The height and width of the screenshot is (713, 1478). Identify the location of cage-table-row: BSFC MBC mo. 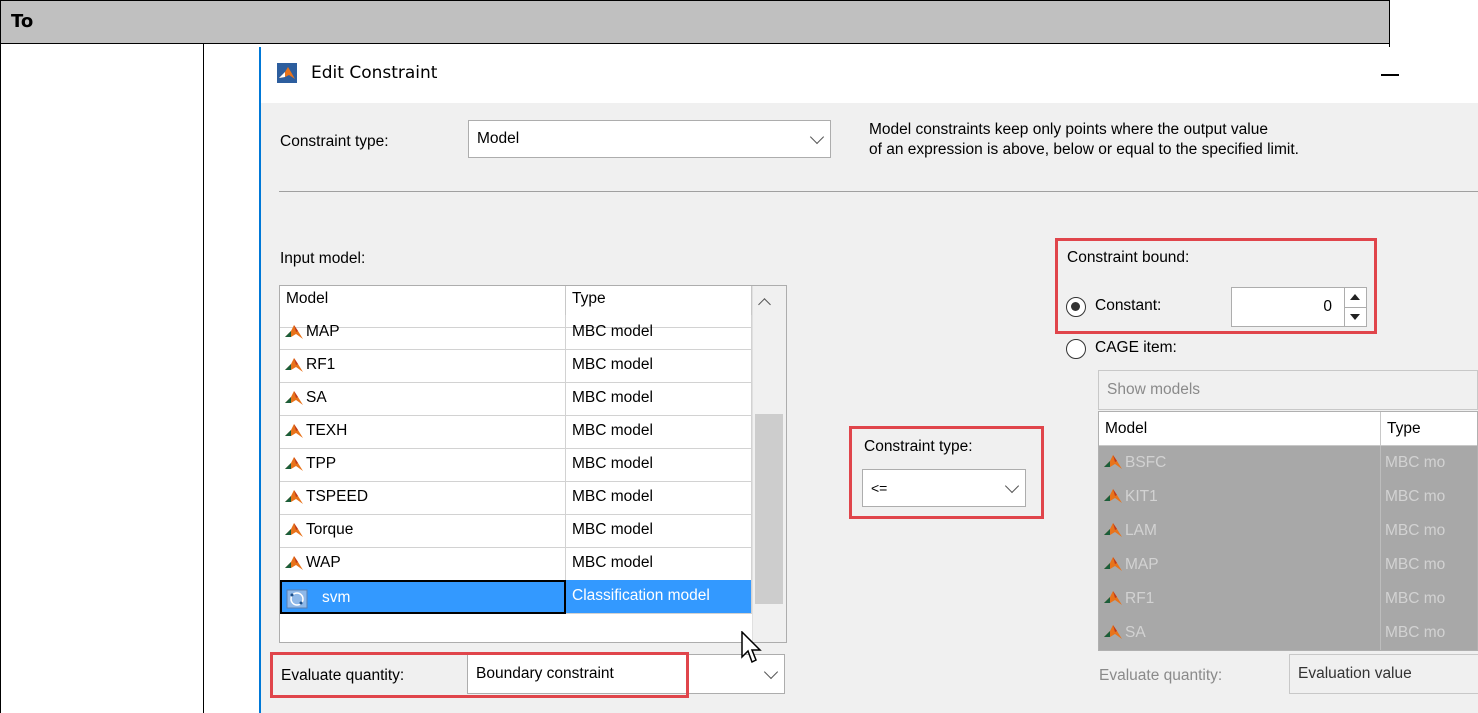
(1288, 463).